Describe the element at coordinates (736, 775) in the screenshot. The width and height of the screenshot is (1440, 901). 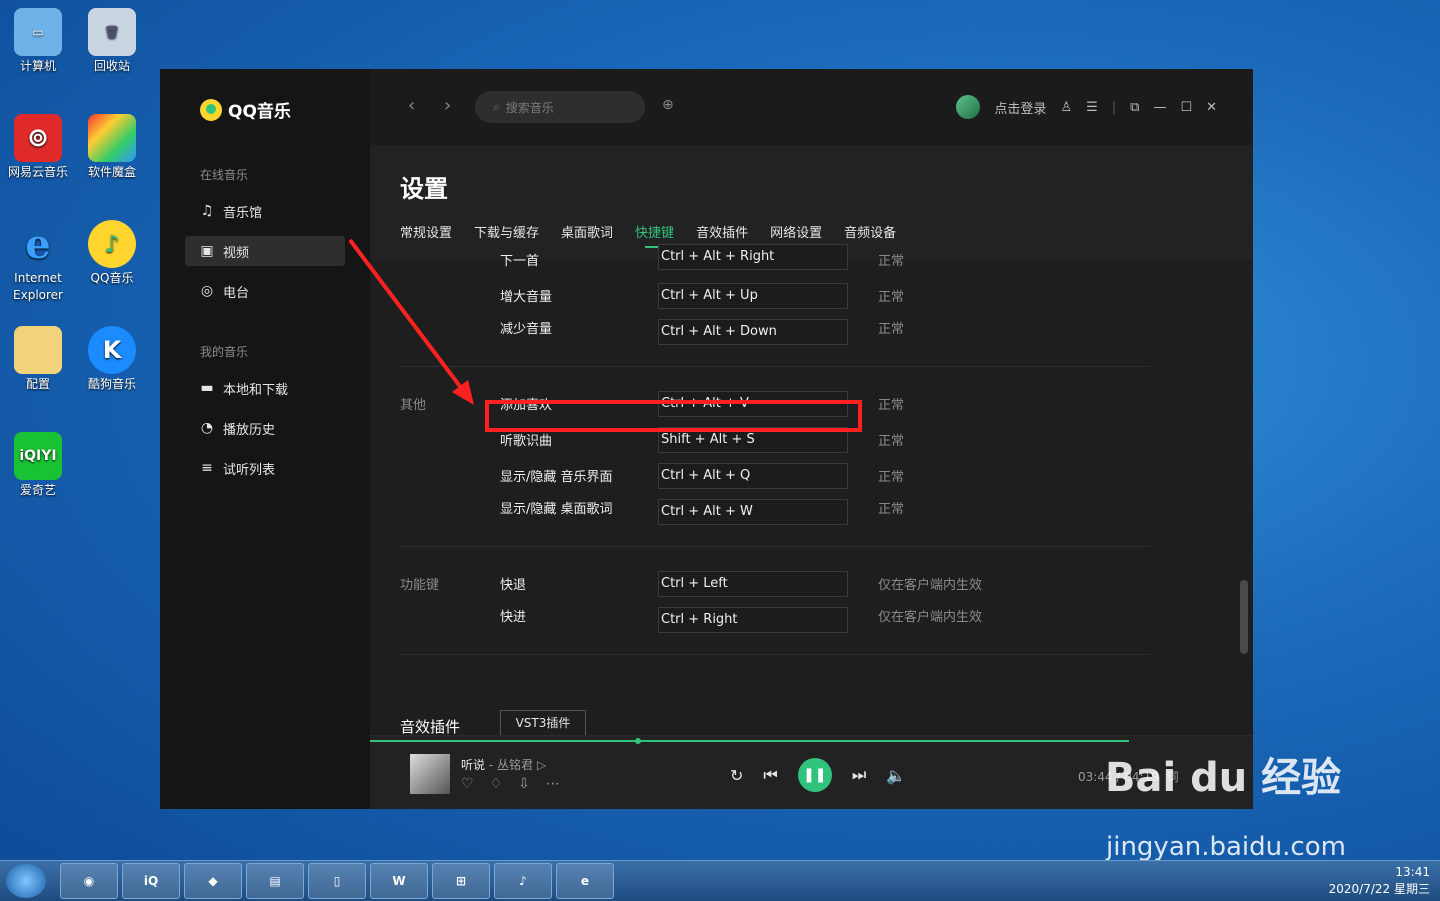
I see `repeat-icon: ↻` at that location.